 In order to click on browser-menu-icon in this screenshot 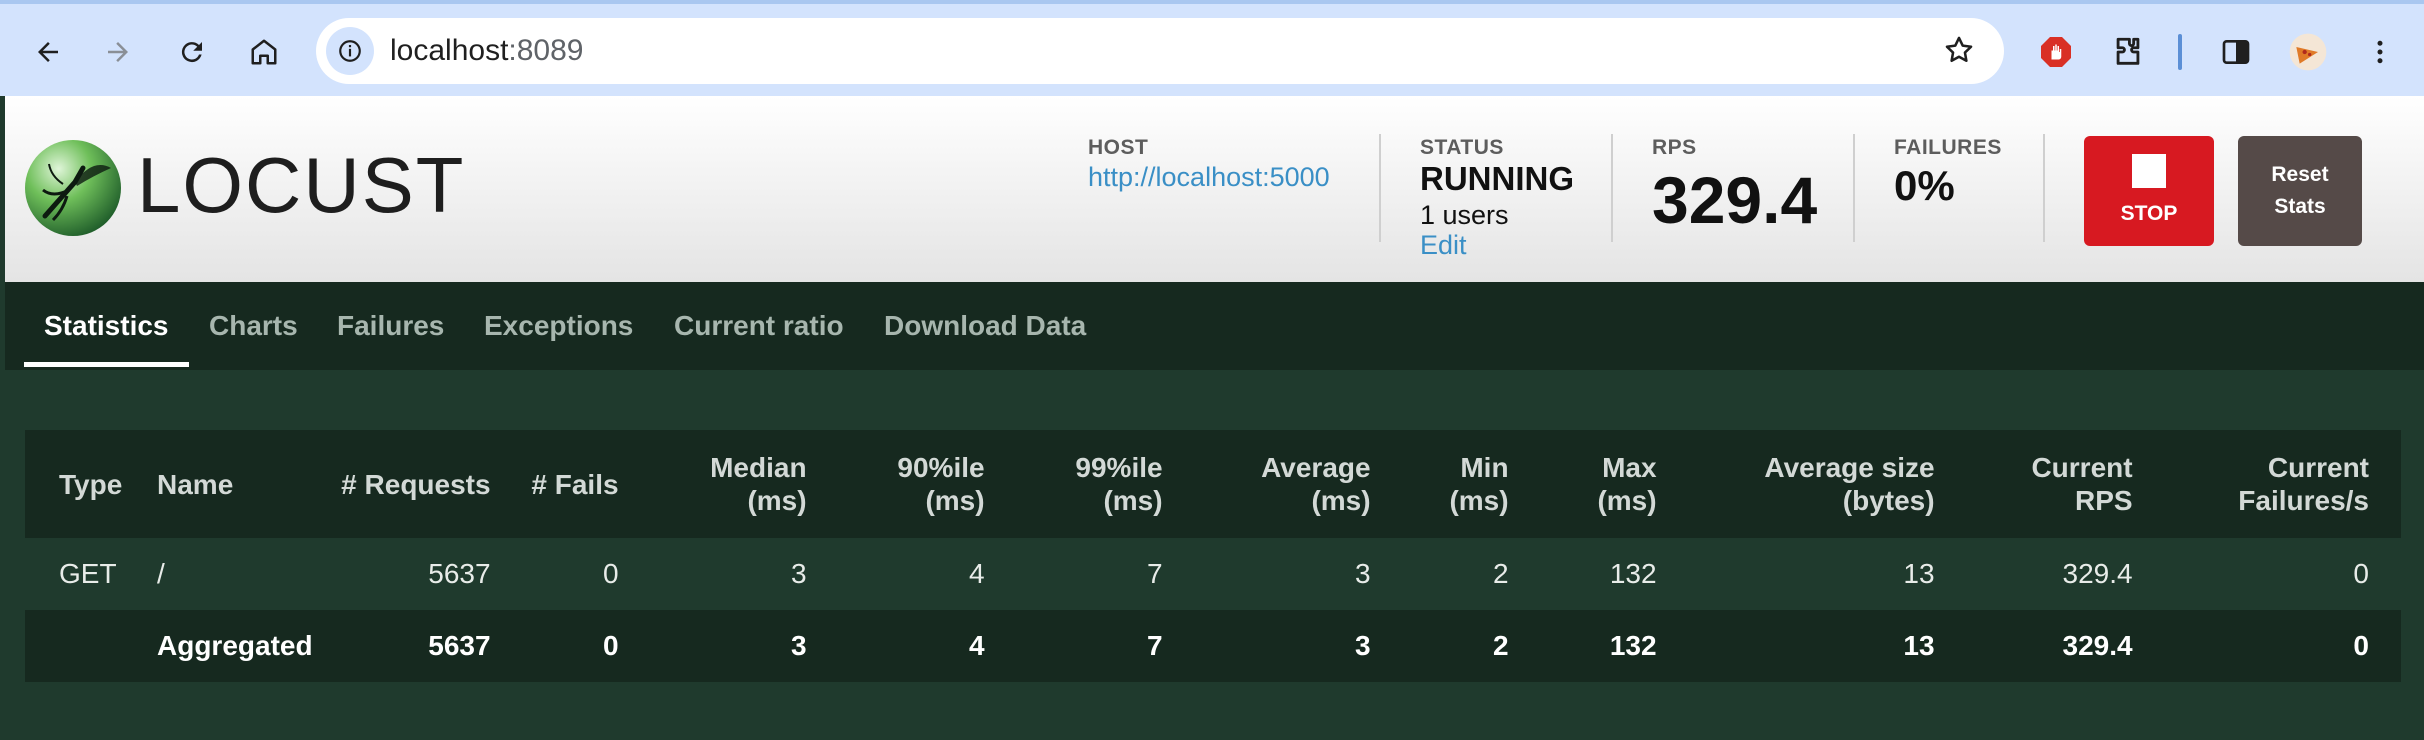, I will do `click(2380, 52)`.